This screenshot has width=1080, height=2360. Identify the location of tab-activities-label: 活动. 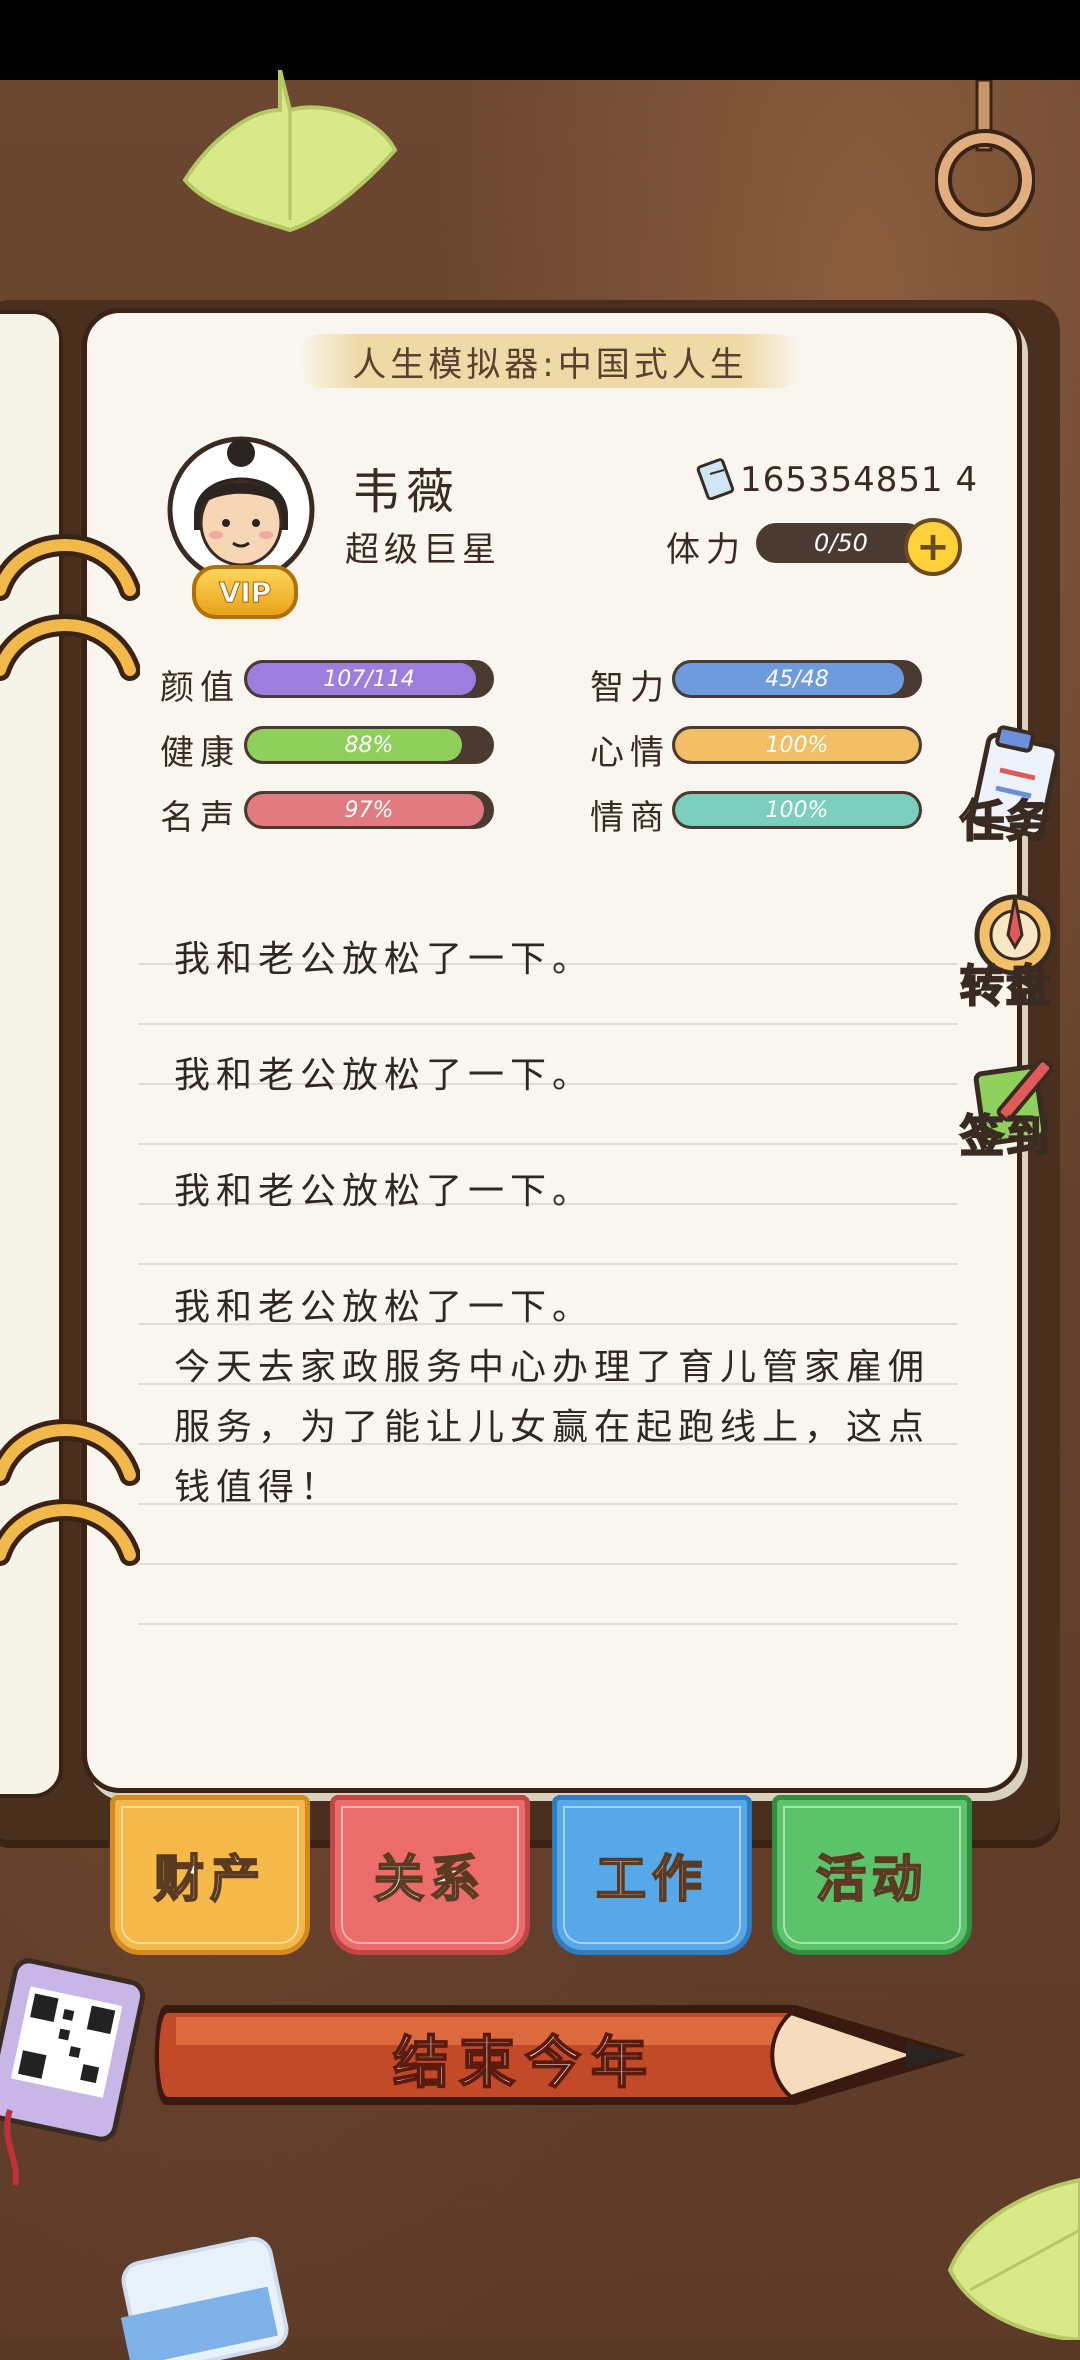
(871, 1879).